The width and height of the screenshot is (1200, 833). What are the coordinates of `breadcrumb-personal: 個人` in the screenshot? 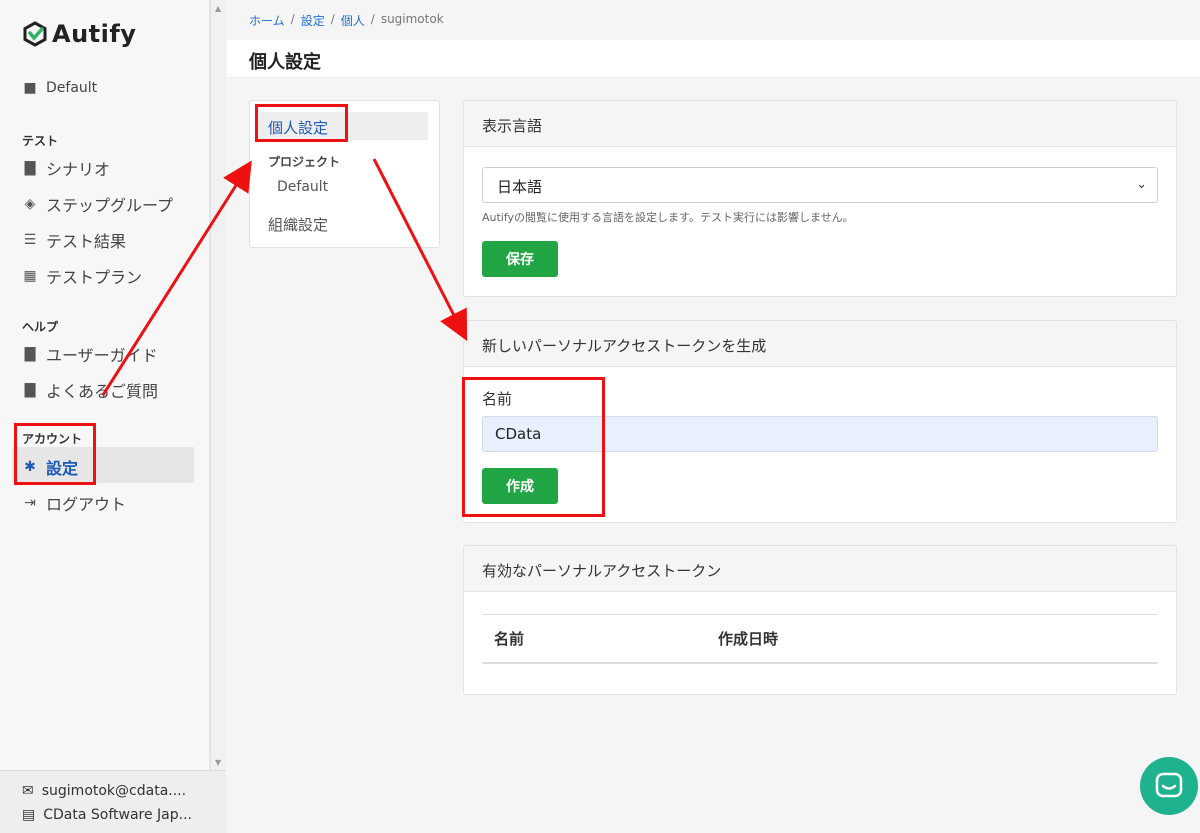 It's located at (353, 20).